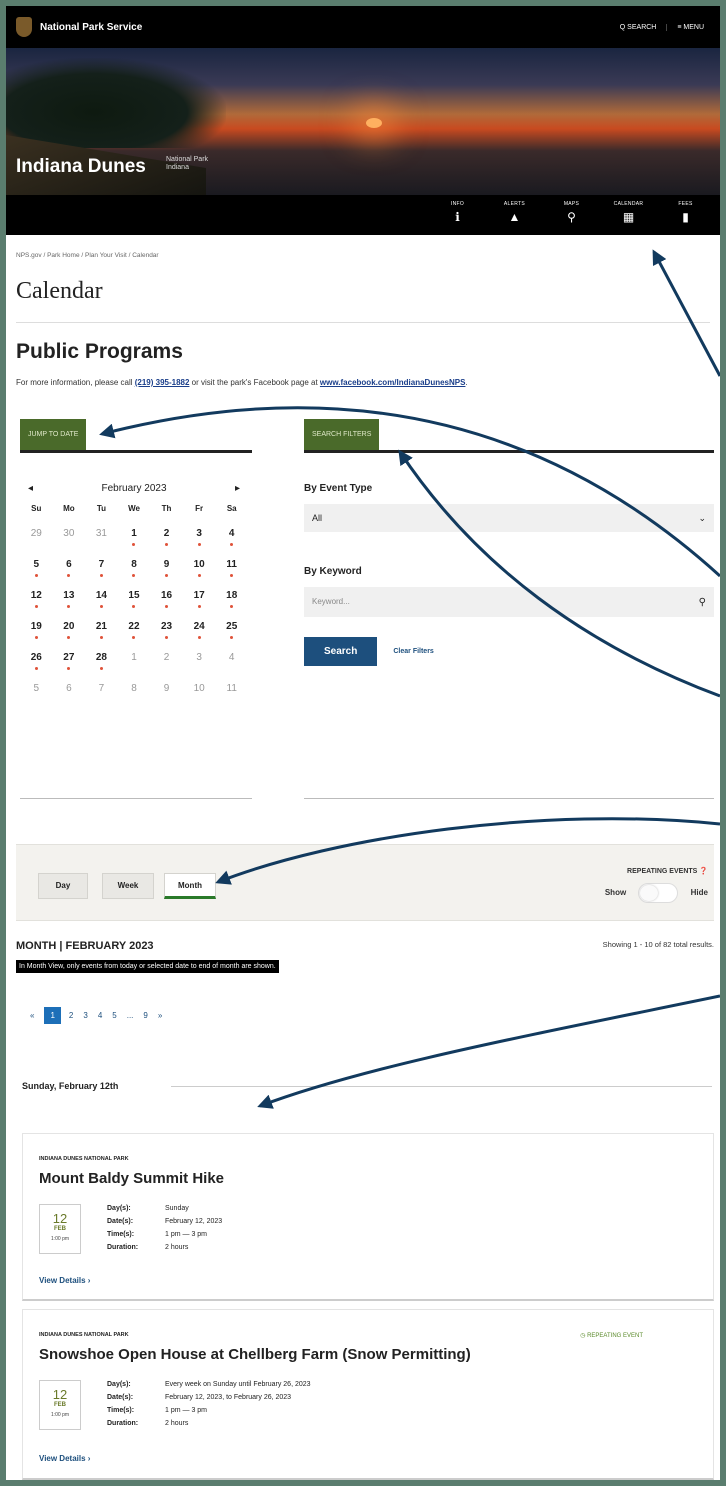  Describe the element at coordinates (514, 204) in the screenshot. I see `nav-alerts-label: ALERTS` at that location.